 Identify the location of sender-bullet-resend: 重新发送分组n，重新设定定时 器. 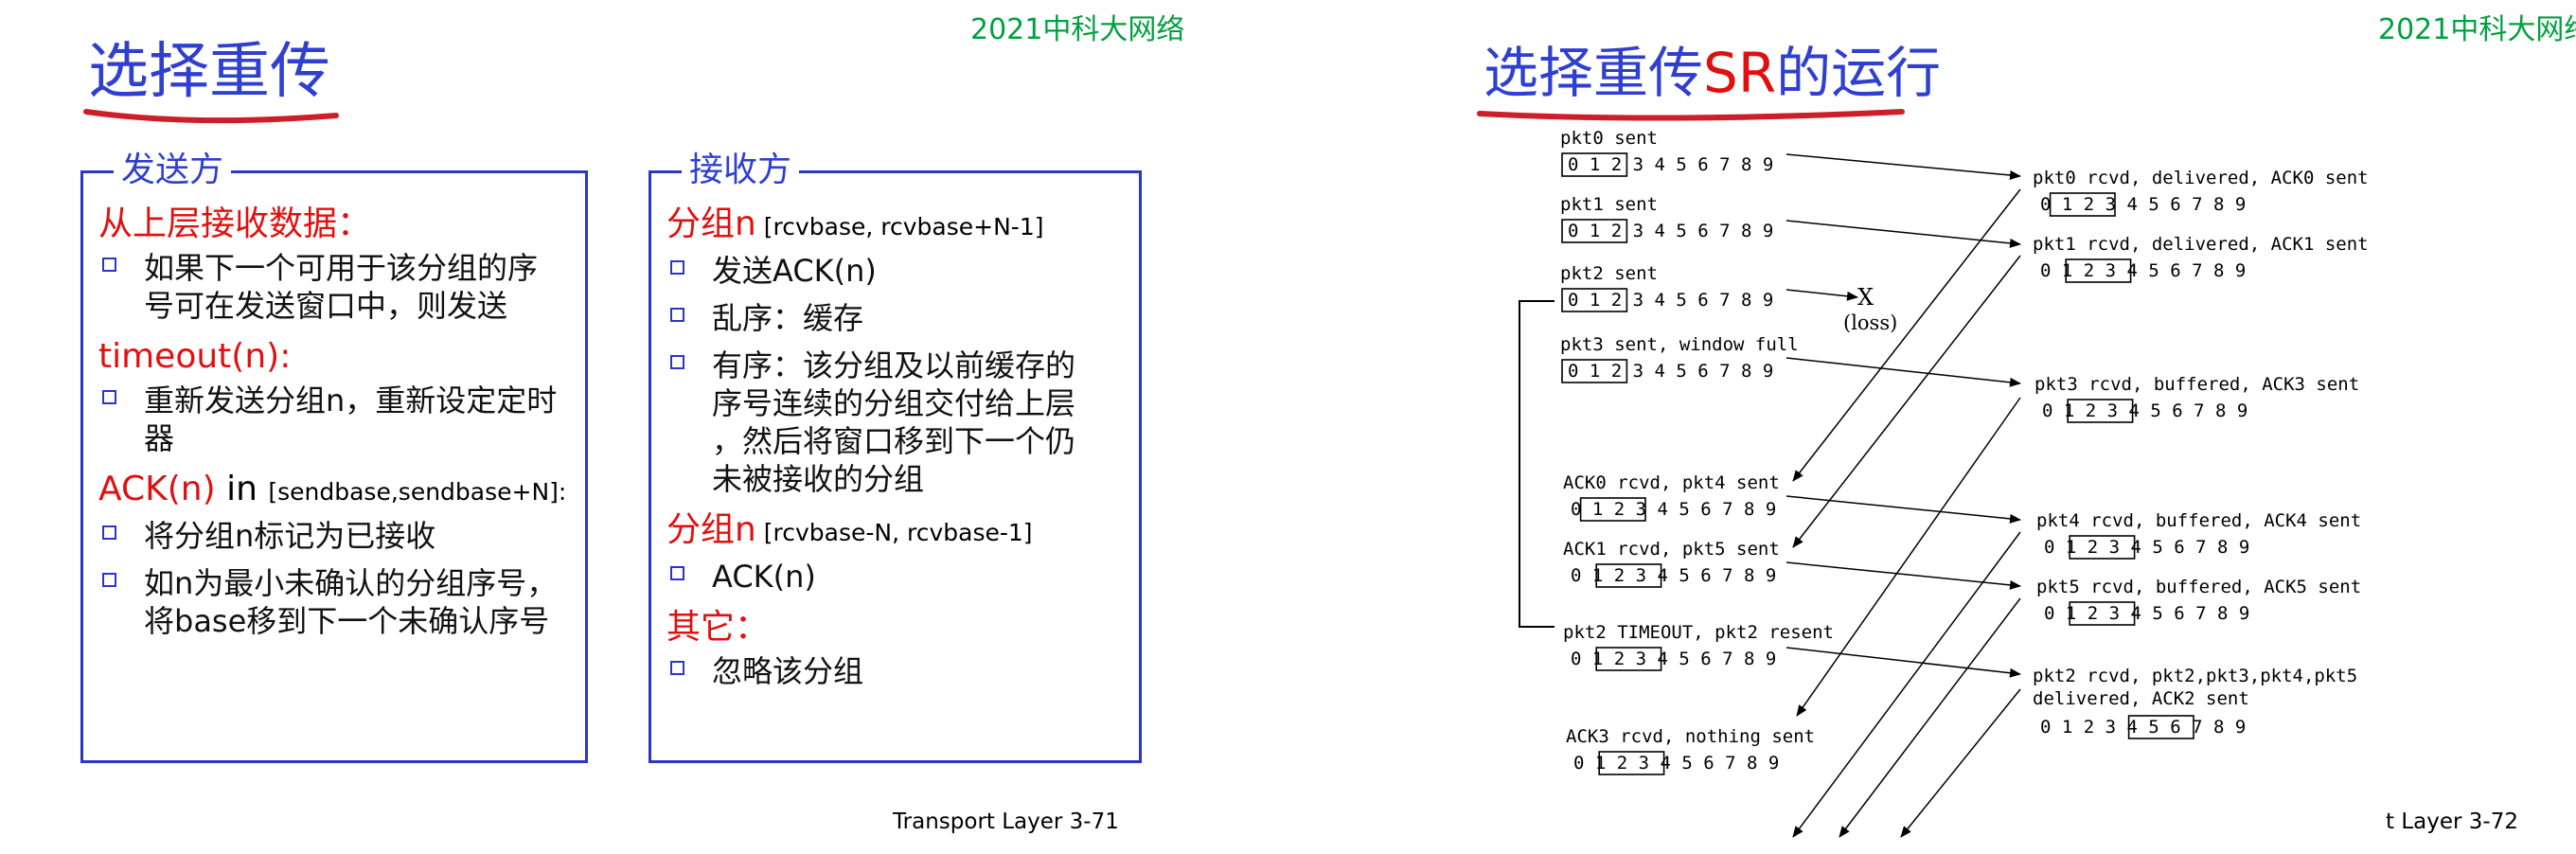
(337, 419).